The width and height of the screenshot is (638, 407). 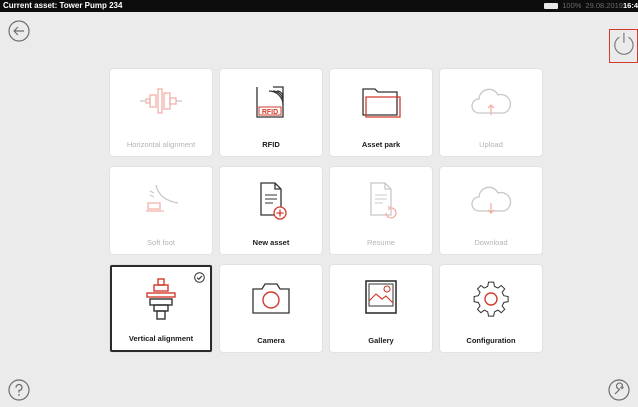 I want to click on tile-upload: Upload, so click(x=491, y=112).